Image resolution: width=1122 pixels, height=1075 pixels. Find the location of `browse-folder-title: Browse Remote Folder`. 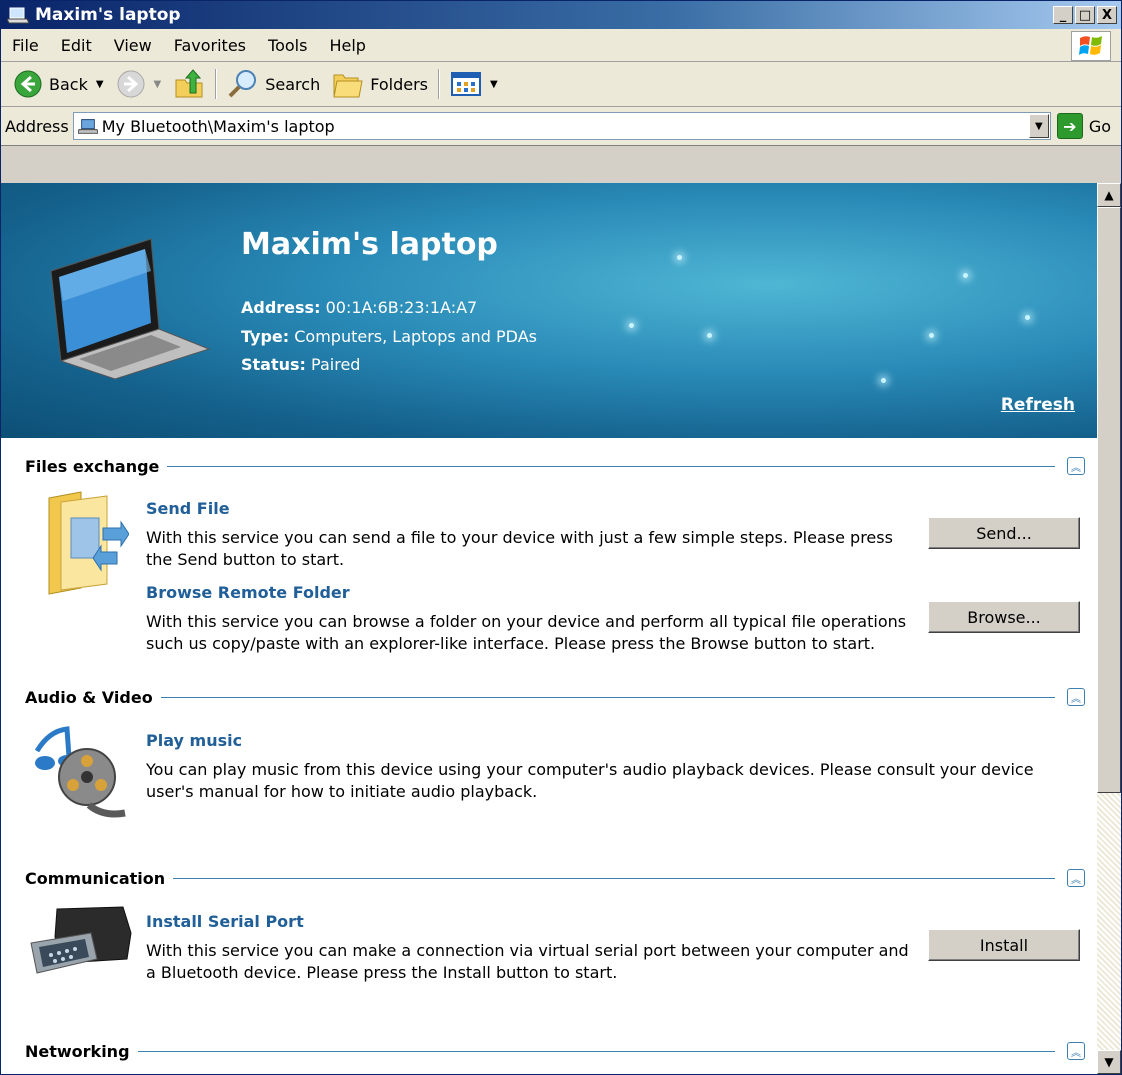

browse-folder-title: Browse Remote Folder is located at coordinates (248, 592).